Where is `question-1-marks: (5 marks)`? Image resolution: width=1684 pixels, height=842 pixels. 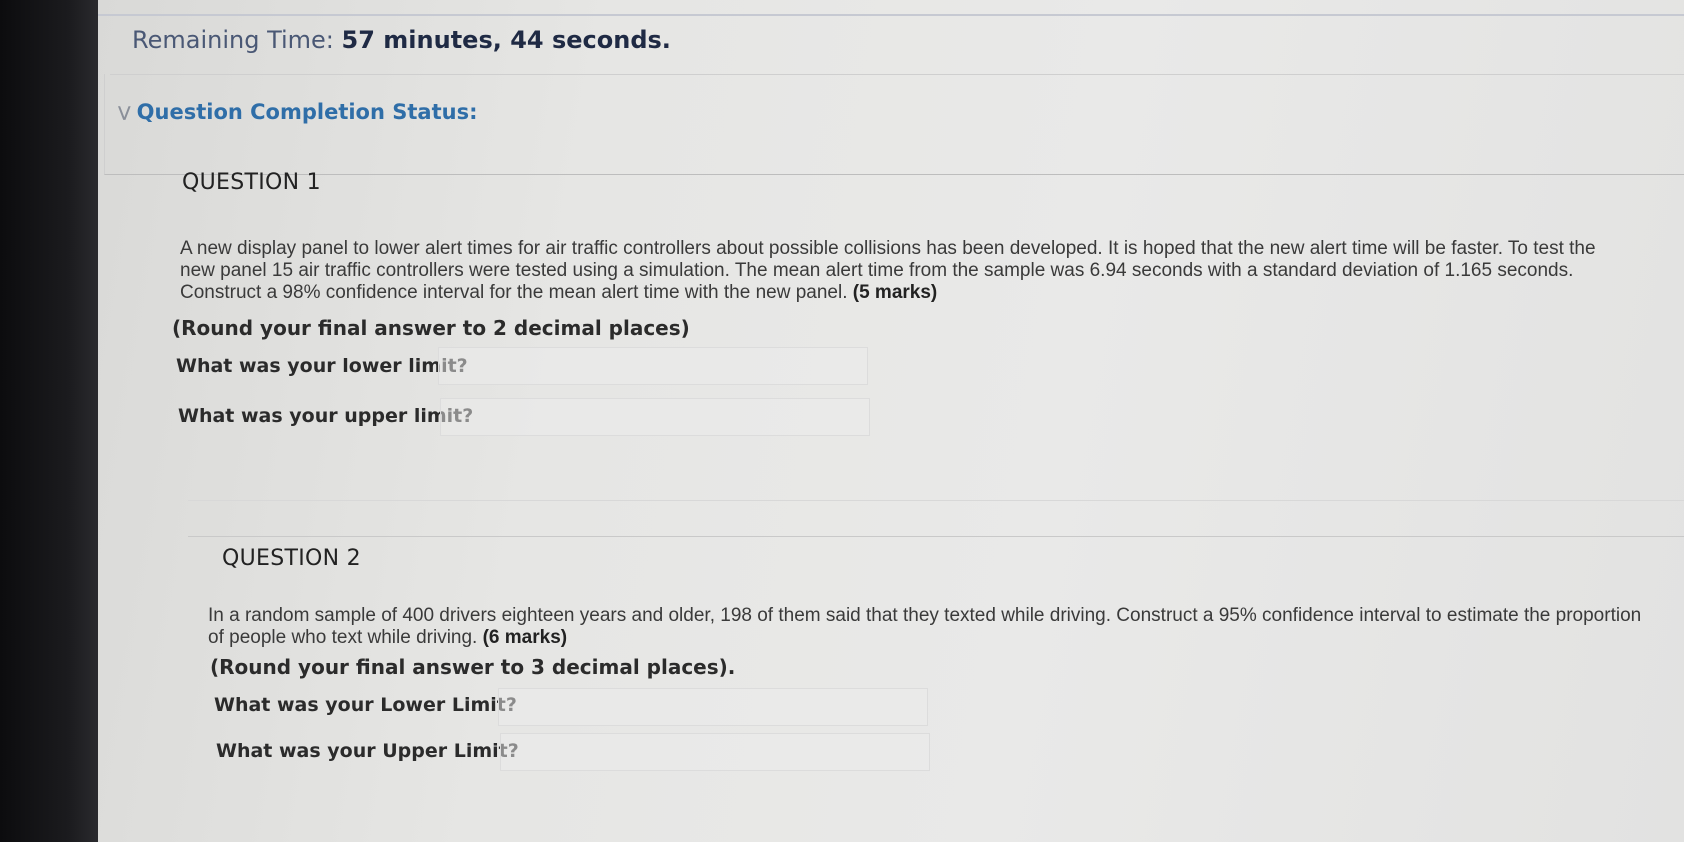 question-1-marks: (5 marks) is located at coordinates (895, 292).